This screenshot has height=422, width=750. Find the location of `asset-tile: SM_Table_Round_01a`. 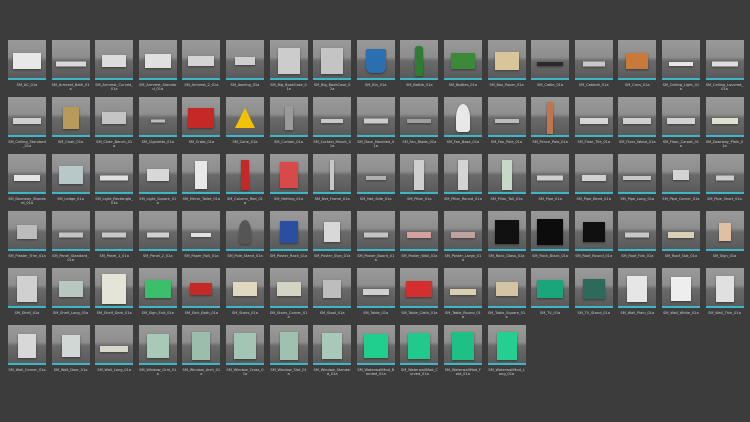

asset-tile: SM_Table_Round_01a is located at coordinates (462, 296).